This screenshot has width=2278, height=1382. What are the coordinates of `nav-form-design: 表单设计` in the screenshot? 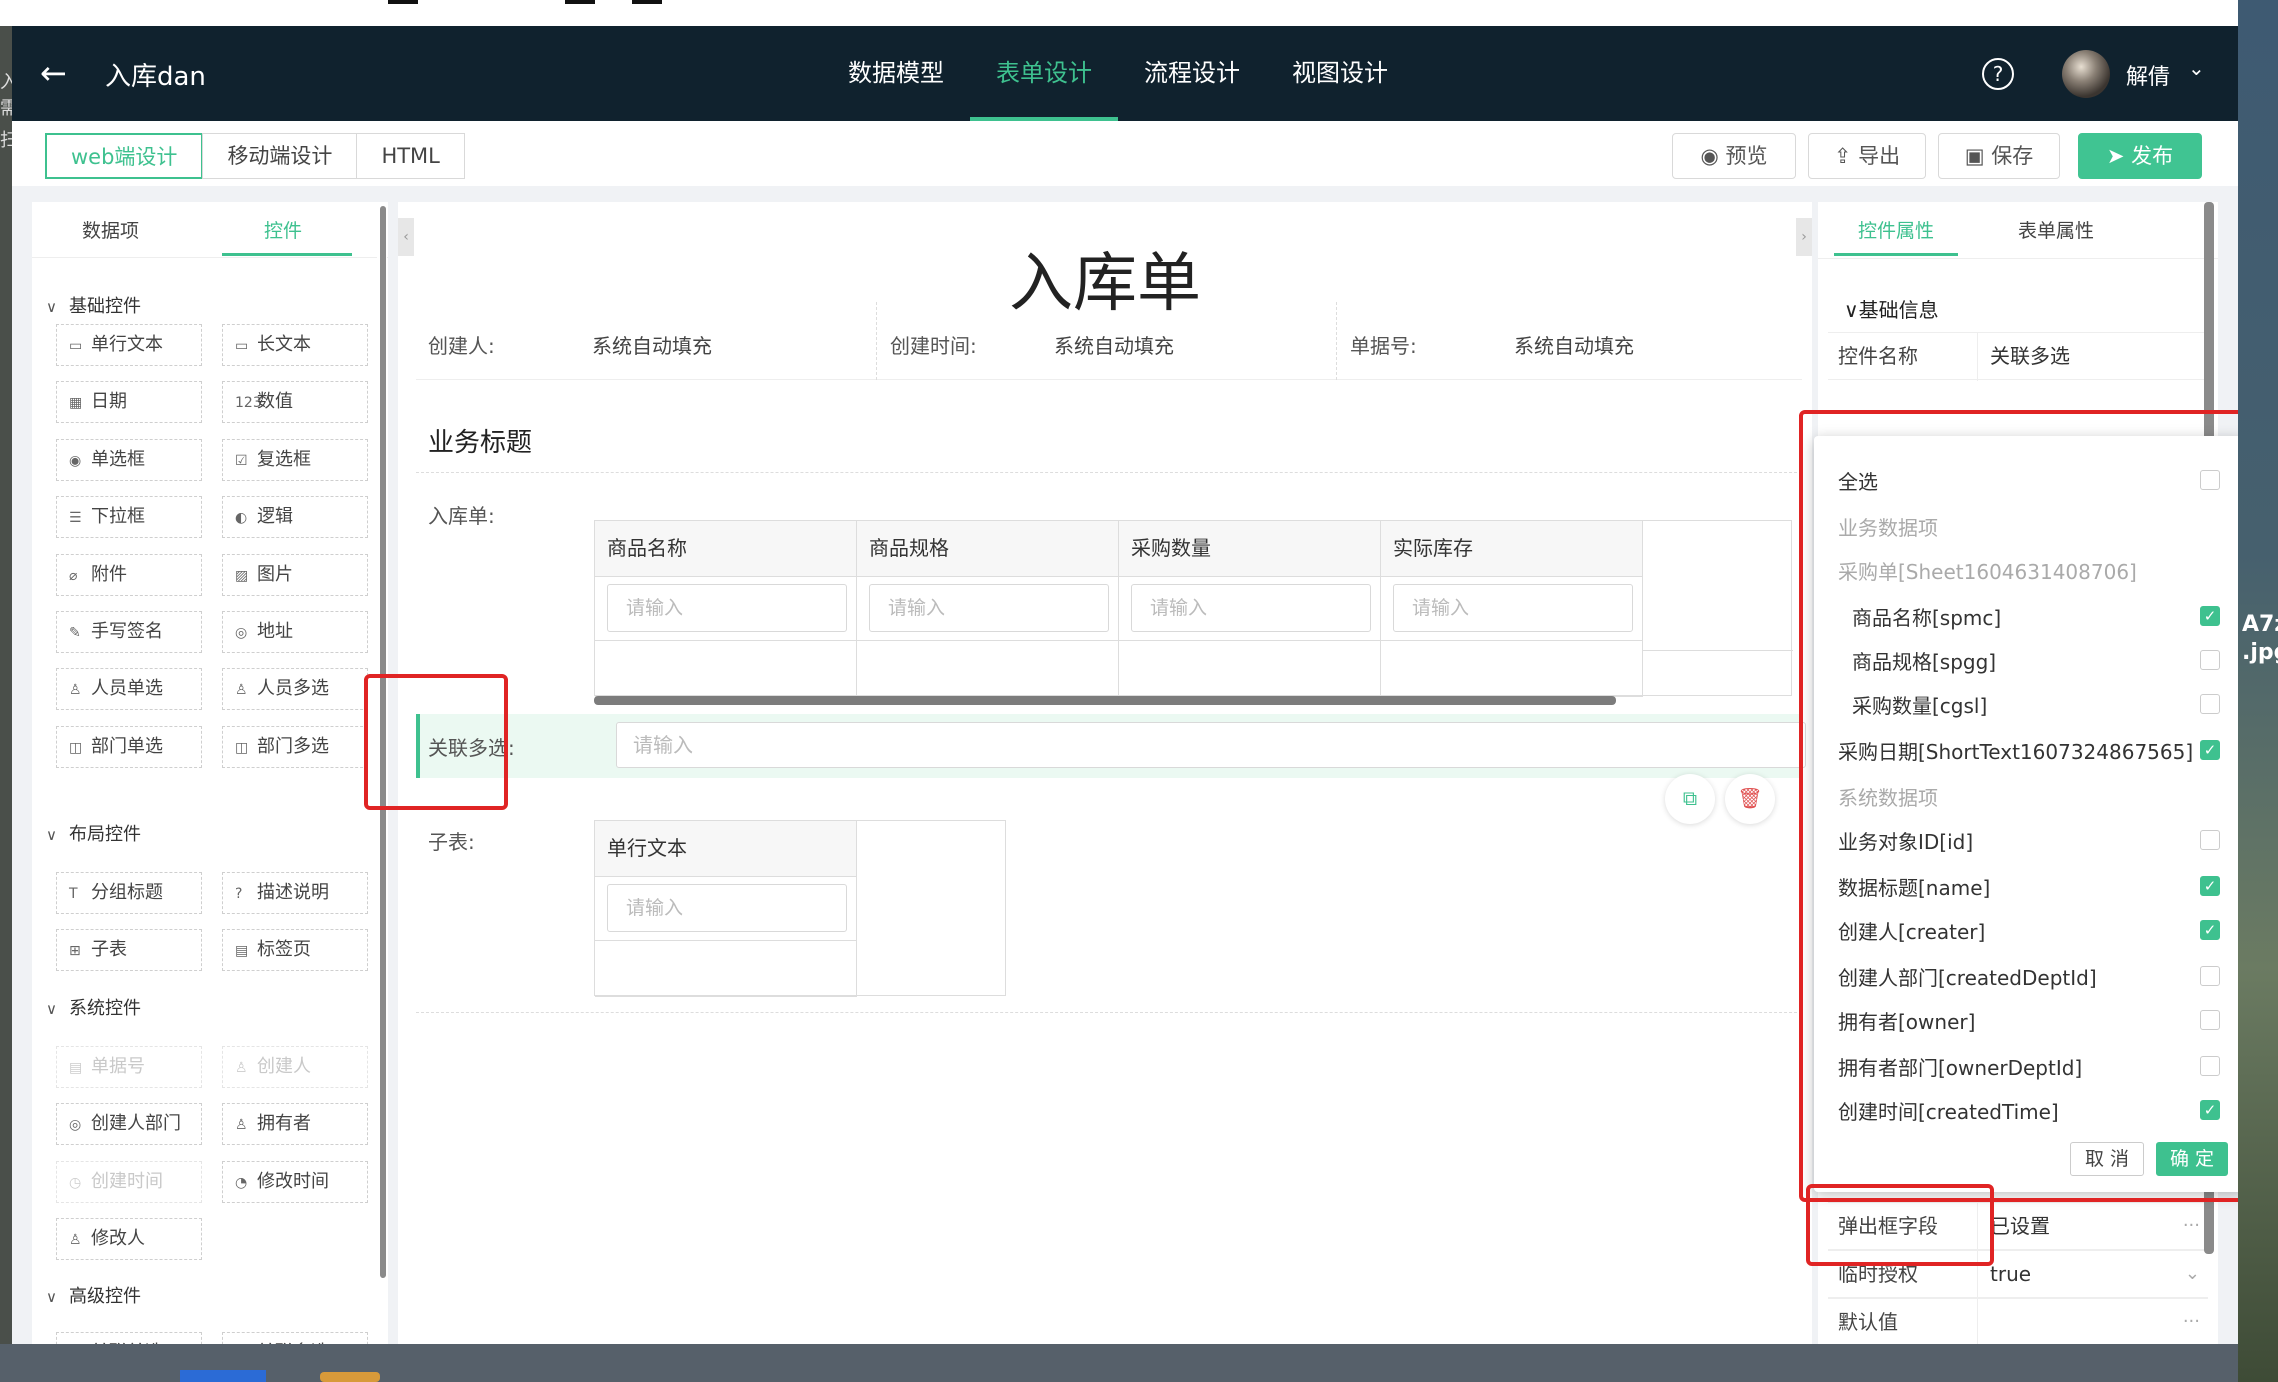 It's located at (1044, 73).